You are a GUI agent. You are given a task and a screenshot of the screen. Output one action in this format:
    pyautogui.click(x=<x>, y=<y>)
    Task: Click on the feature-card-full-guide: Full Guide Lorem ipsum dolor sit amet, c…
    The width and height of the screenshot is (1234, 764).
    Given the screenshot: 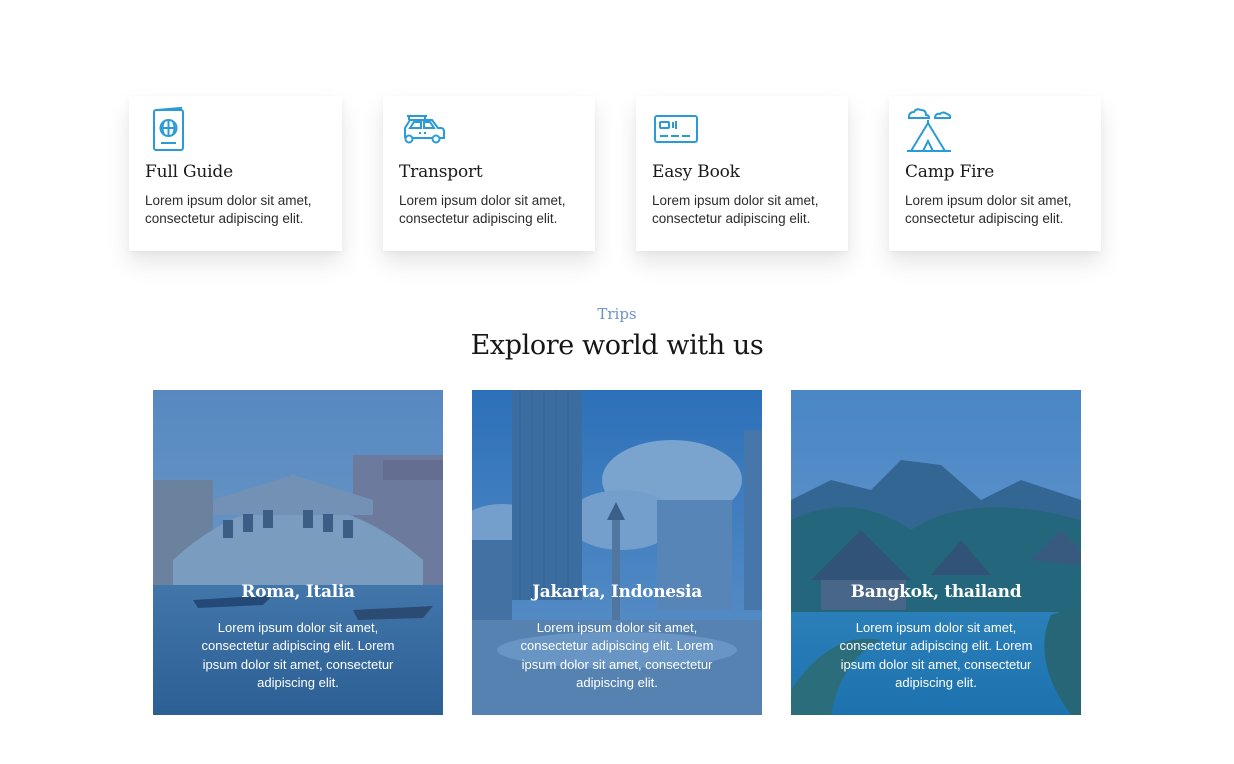 What is the action you would take?
    pyautogui.click(x=235, y=173)
    